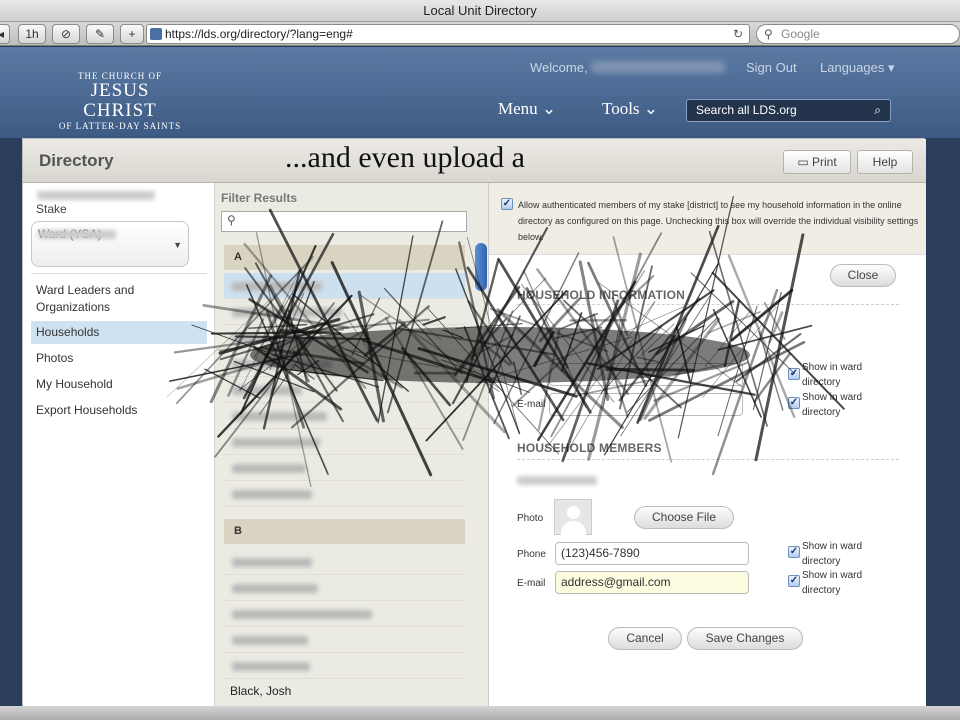 The image size is (960, 720). What do you see at coordinates (885, 162) in the screenshot?
I see `help-button: Help` at bounding box center [885, 162].